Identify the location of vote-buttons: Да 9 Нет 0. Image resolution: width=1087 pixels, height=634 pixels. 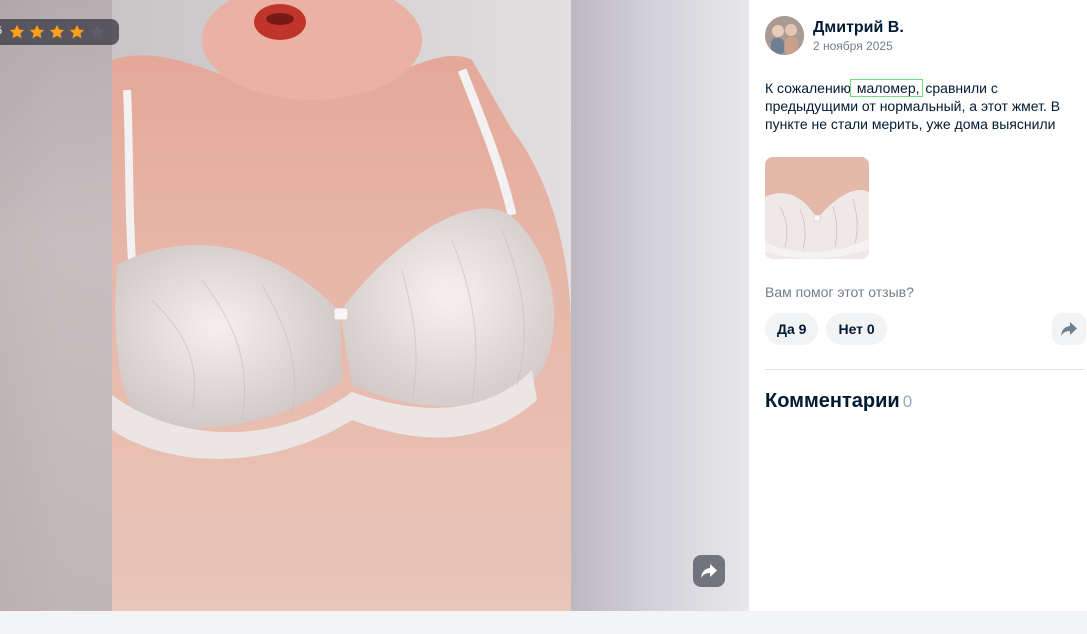
(826, 329).